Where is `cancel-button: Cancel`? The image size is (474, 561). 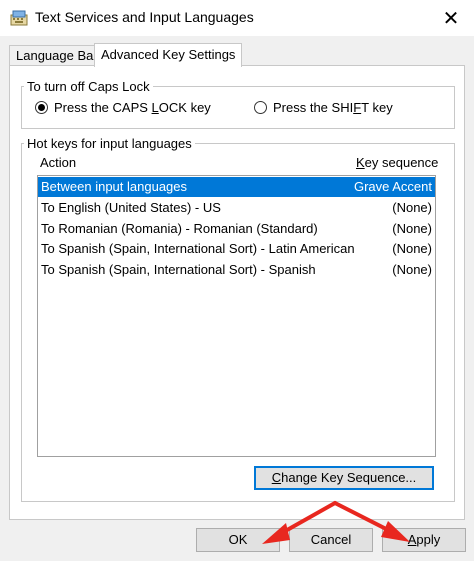 cancel-button: Cancel is located at coordinates (331, 540).